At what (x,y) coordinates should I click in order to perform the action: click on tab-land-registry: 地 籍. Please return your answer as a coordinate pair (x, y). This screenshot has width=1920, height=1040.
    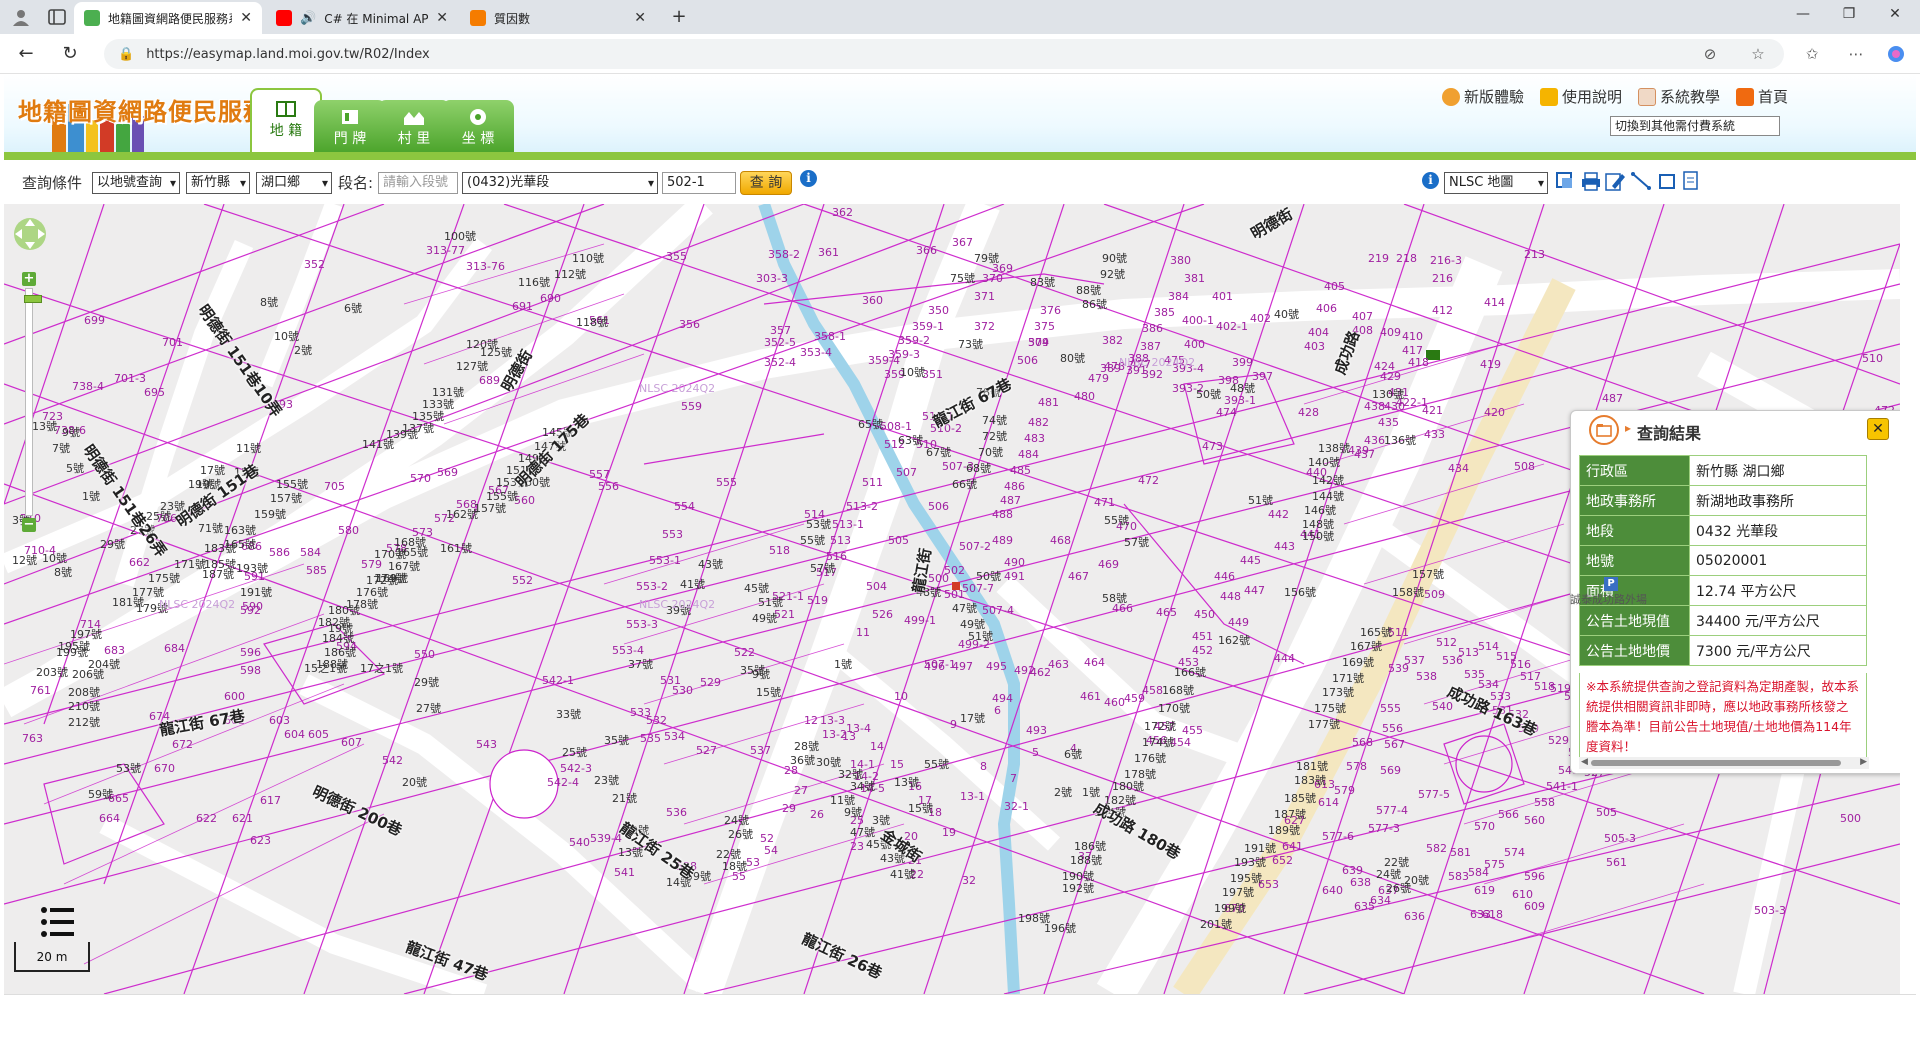
    Looking at the image, I should click on (286, 120).